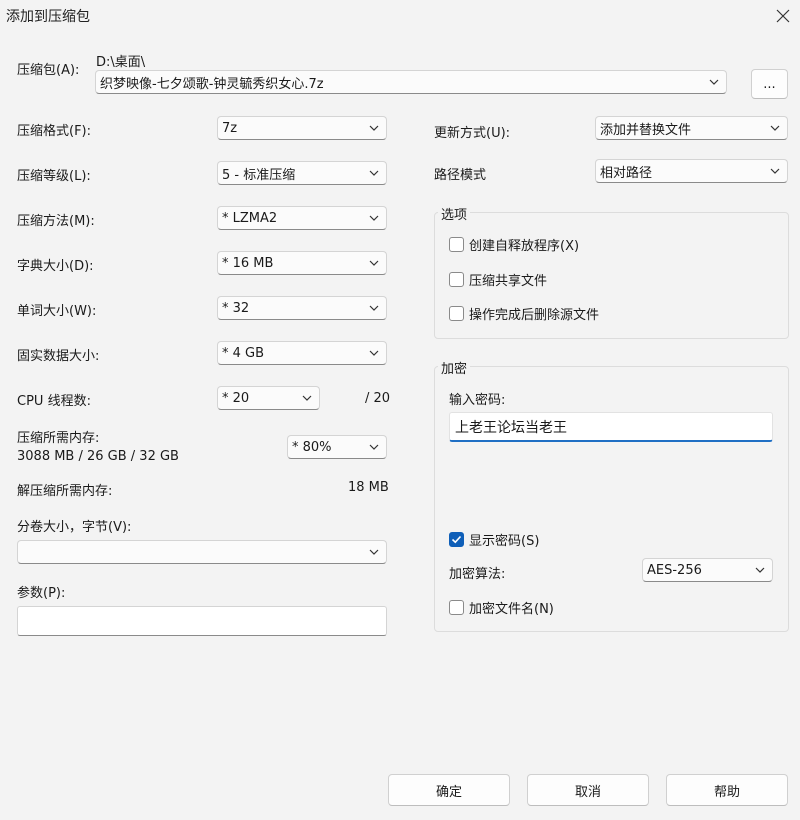 The image size is (800, 820). Describe the element at coordinates (691, 171) in the screenshot. I see `path-mode-combo: 相对路径` at that location.